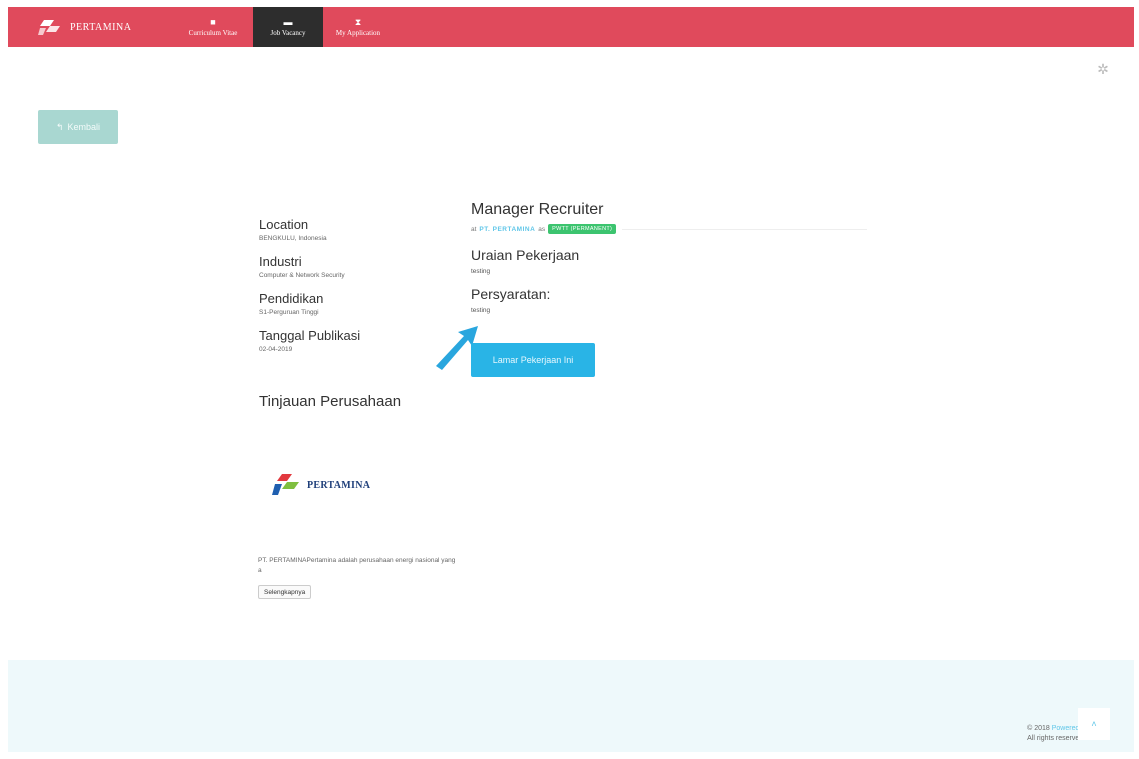 This screenshot has width=1139, height=759. I want to click on settings-icon: ✲, so click(1103, 69).